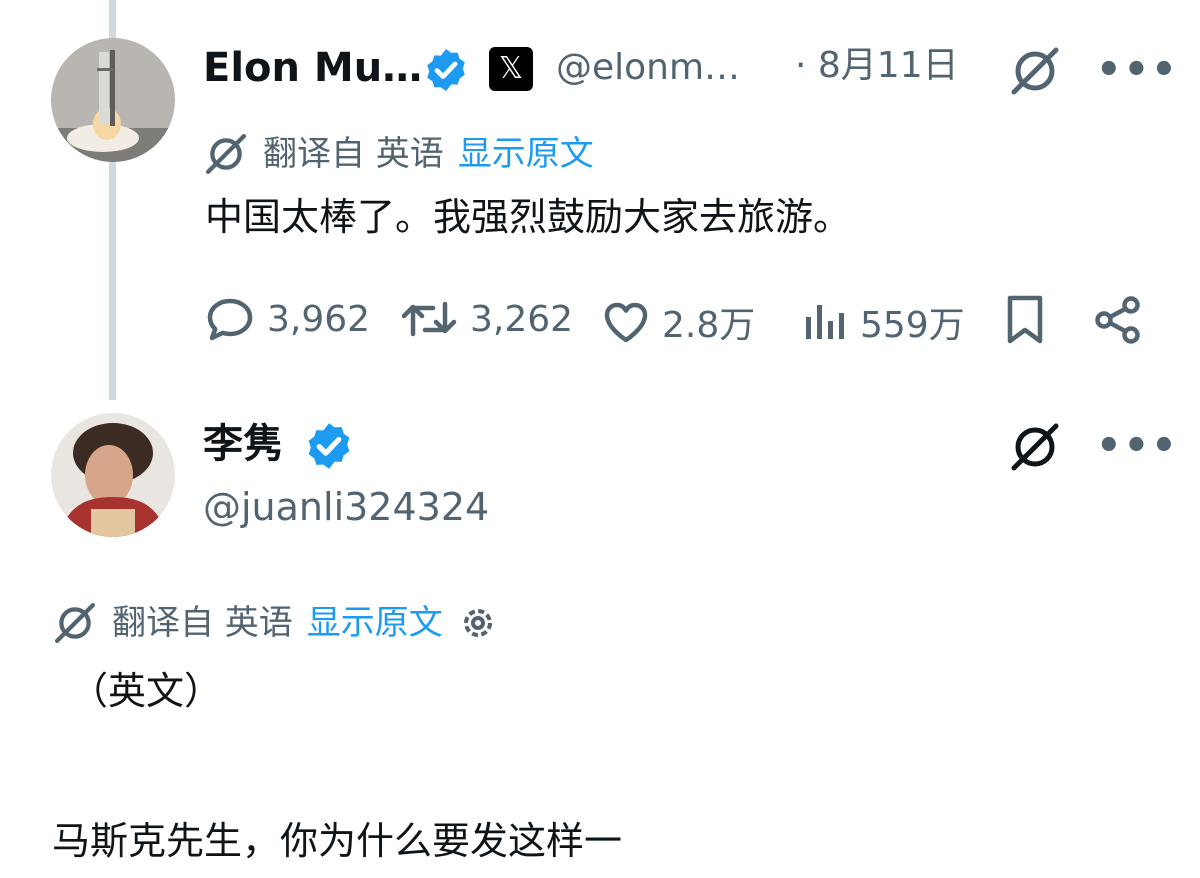 Image resolution: width=1200 pixels, height=878 pixels. Describe the element at coordinates (243, 444) in the screenshot. I see `reply-author-name: 李隽` at that location.